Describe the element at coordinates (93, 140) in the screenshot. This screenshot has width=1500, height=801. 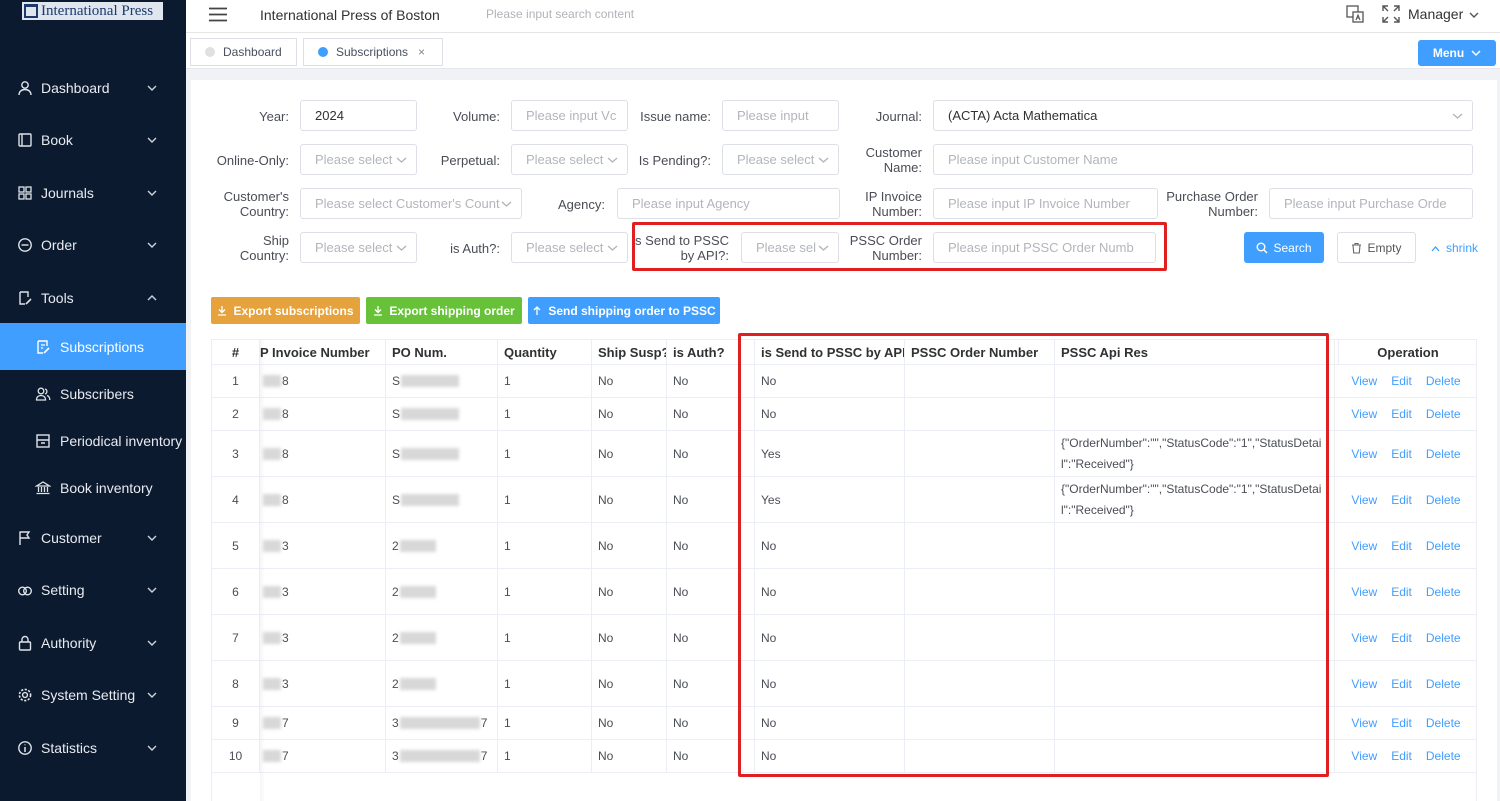
I see `sidebar-item-book: Book` at that location.